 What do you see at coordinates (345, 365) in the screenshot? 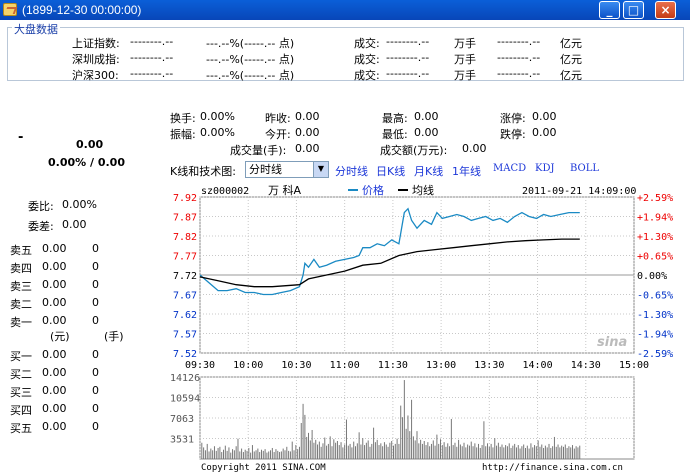
I see `time-tick-label: 11:00` at bounding box center [345, 365].